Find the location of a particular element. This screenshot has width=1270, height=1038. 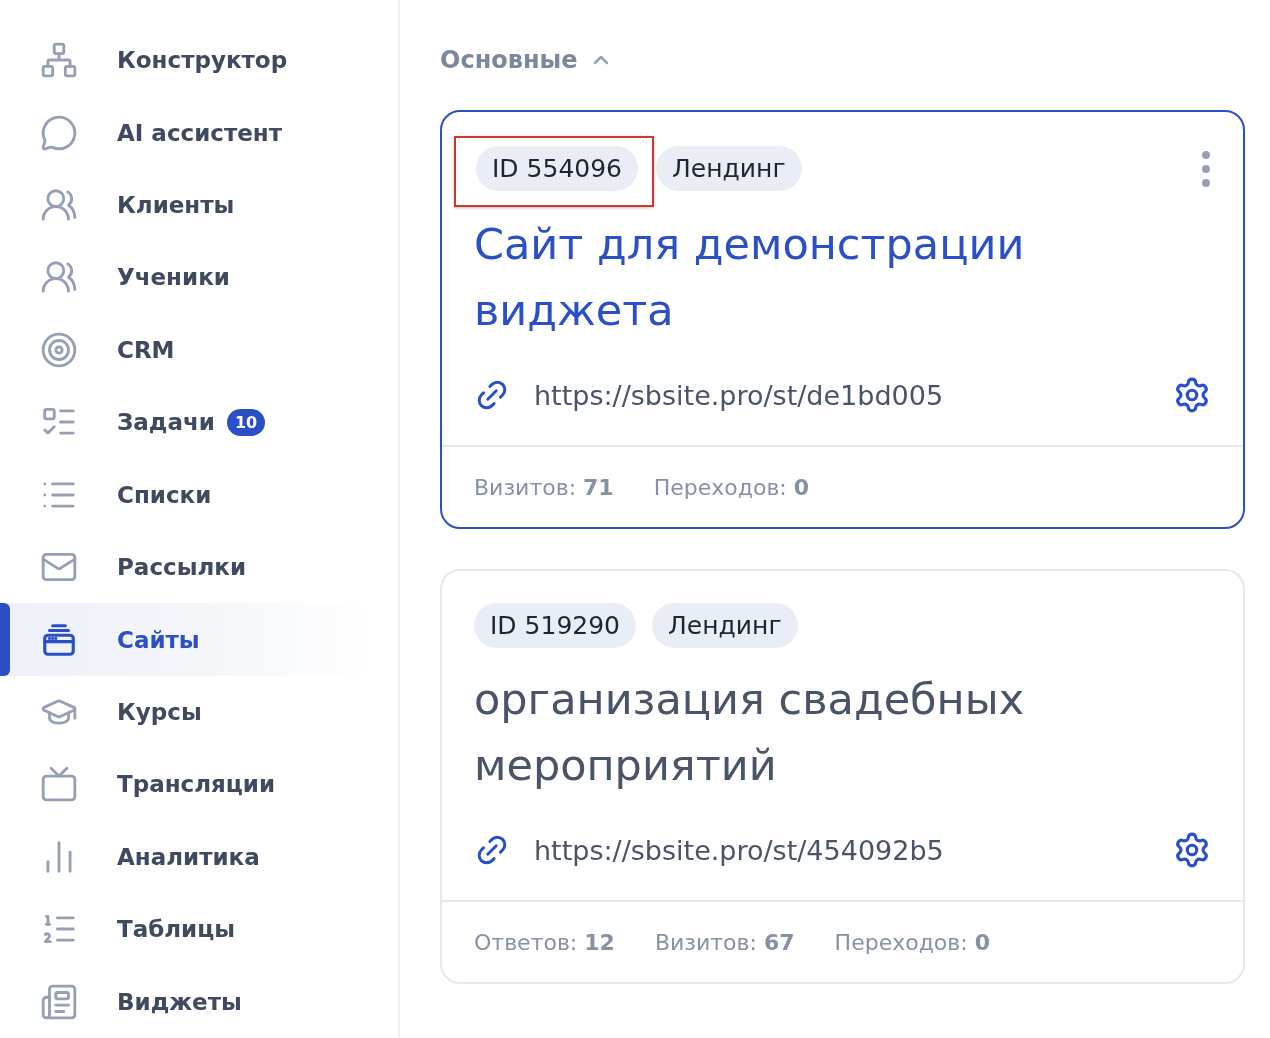

sidebar-label: Конструктор is located at coordinates (202, 60).